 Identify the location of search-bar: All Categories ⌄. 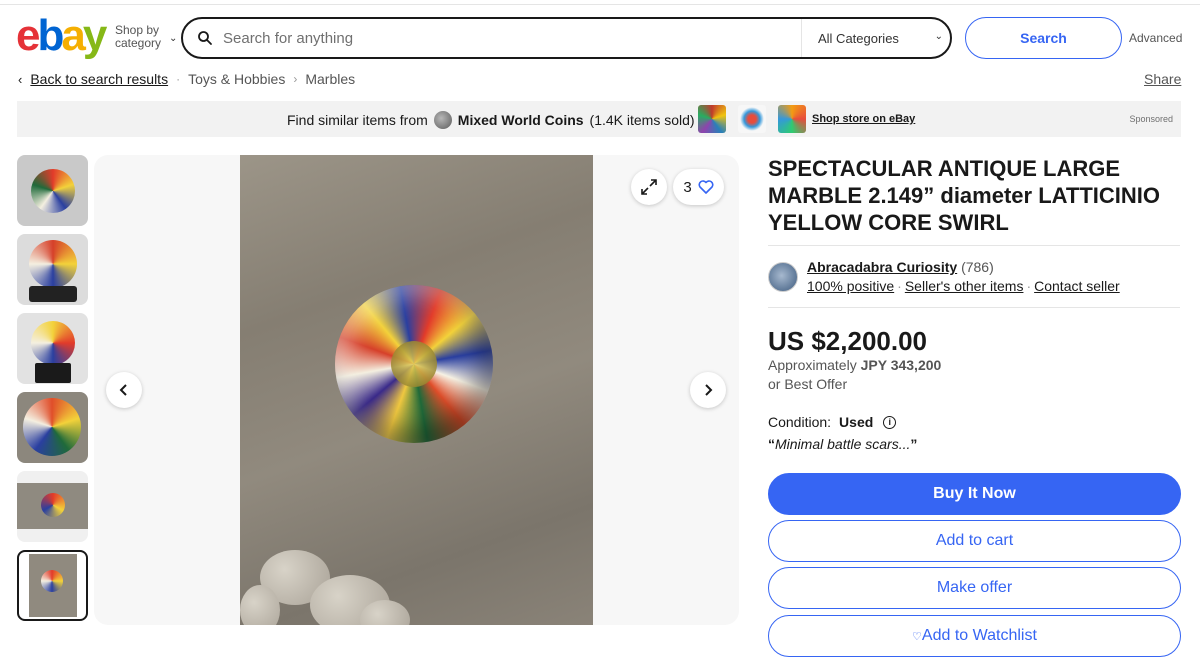
(566, 38).